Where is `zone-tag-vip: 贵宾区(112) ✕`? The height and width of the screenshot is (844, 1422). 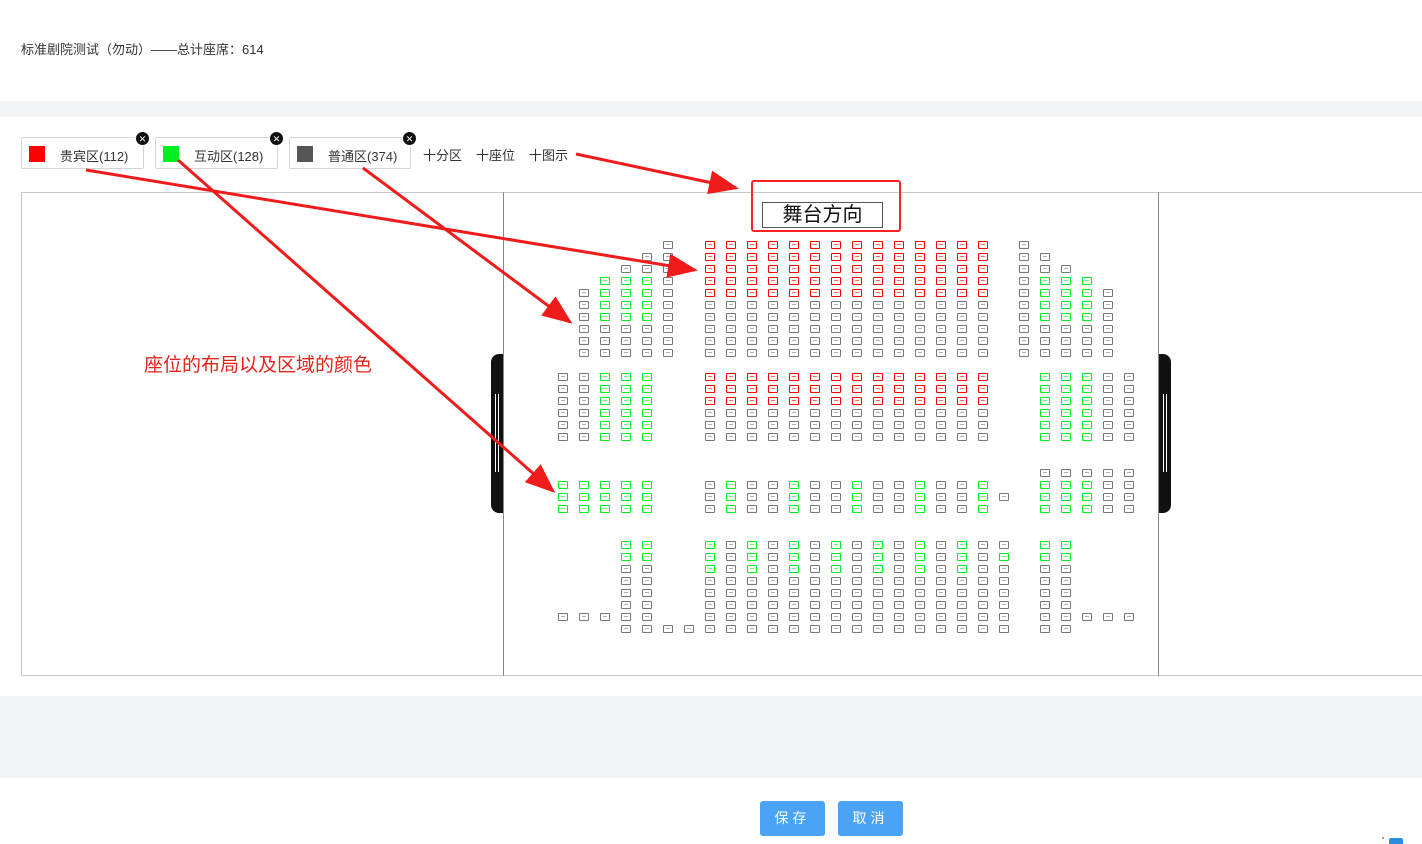
zone-tag-vip: 贵宾区(112) ✕ is located at coordinates (85, 150).